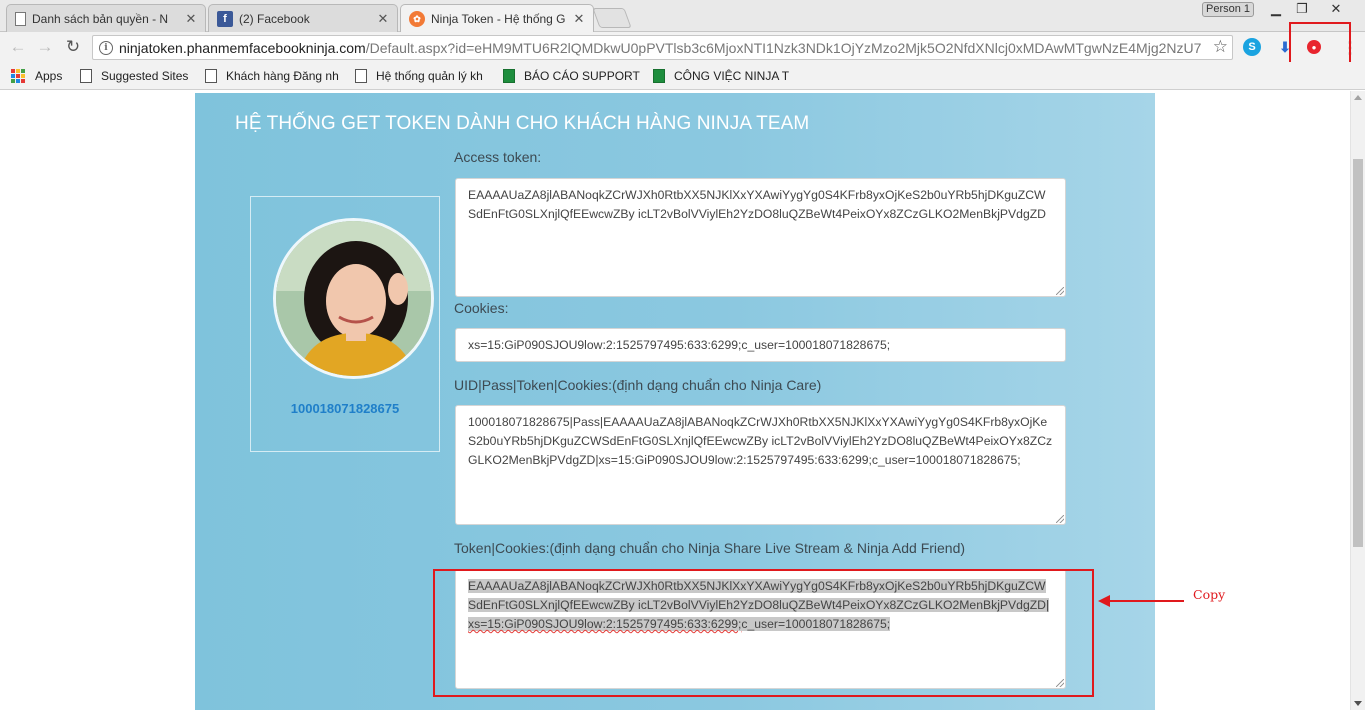 This screenshot has height=710, width=1365. I want to click on copy-highlight-box, so click(763, 633).